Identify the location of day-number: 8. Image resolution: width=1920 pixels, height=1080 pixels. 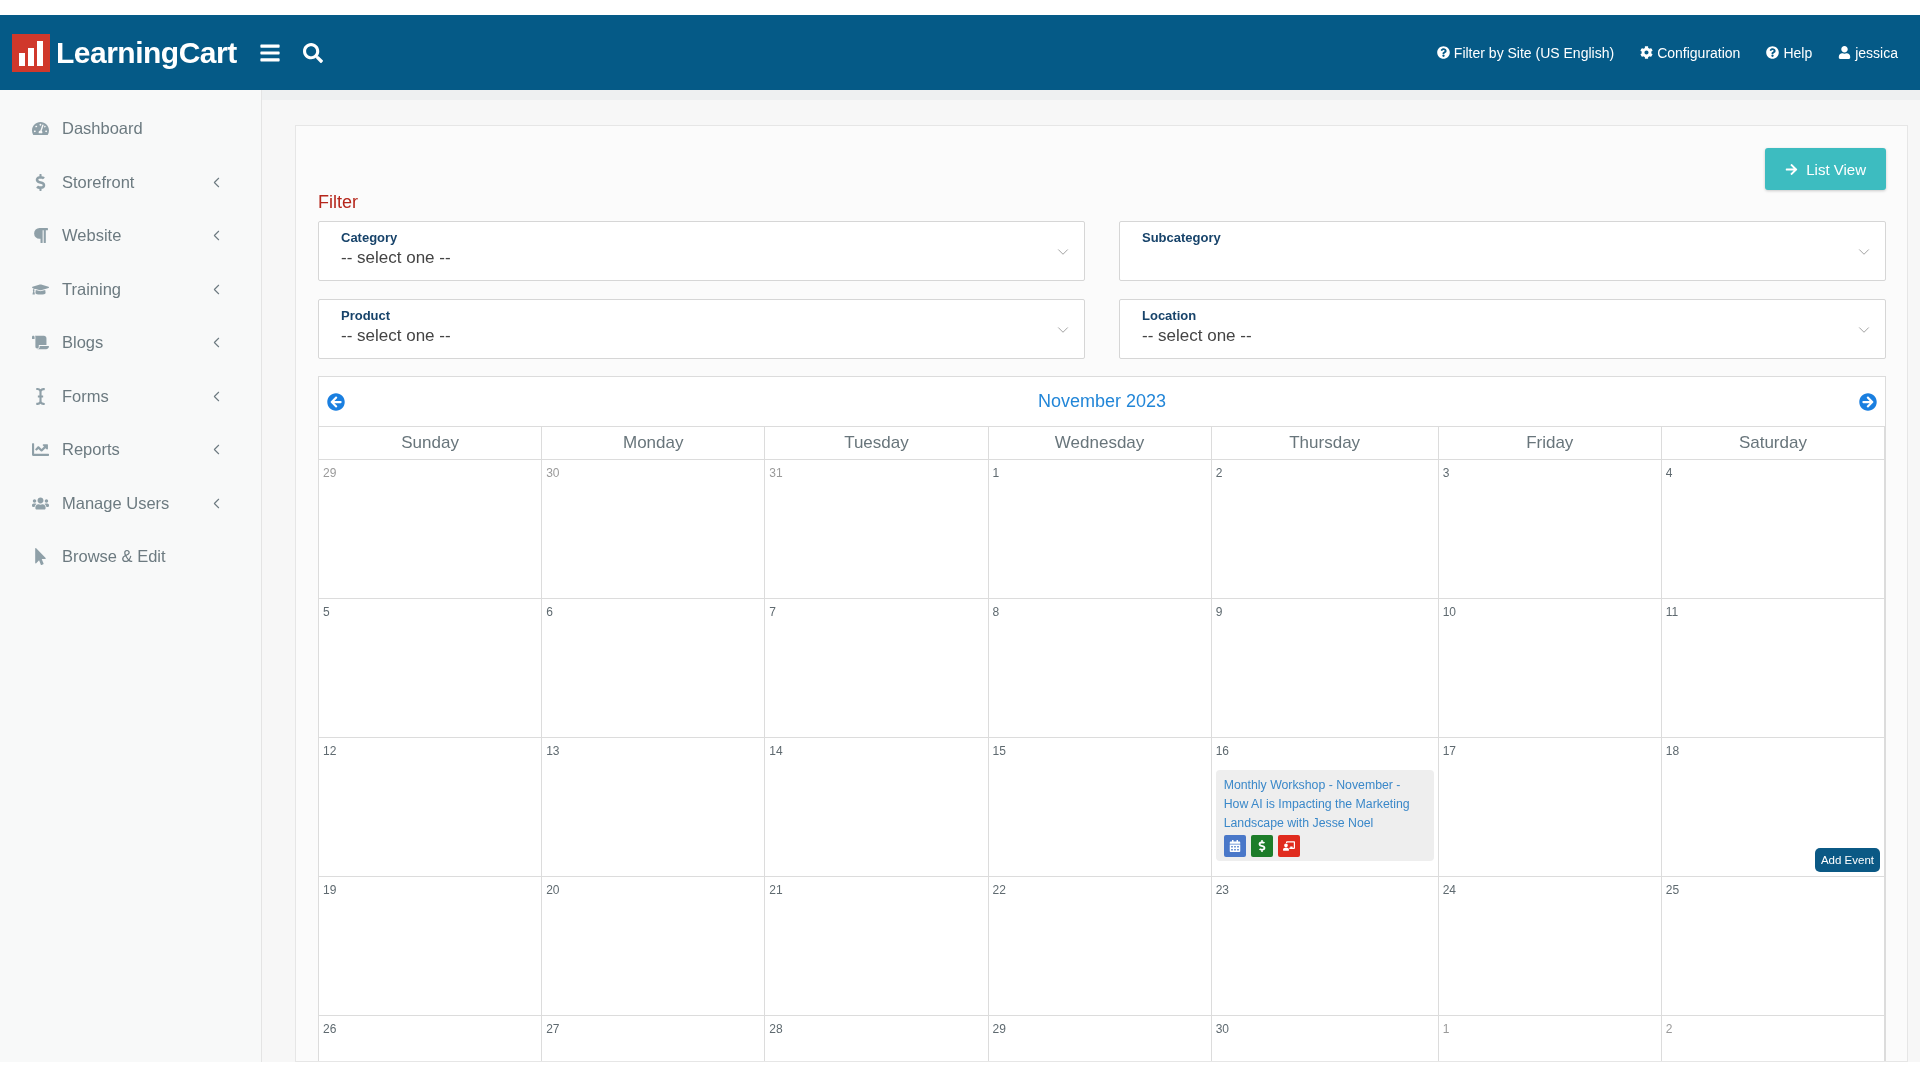
(996, 612).